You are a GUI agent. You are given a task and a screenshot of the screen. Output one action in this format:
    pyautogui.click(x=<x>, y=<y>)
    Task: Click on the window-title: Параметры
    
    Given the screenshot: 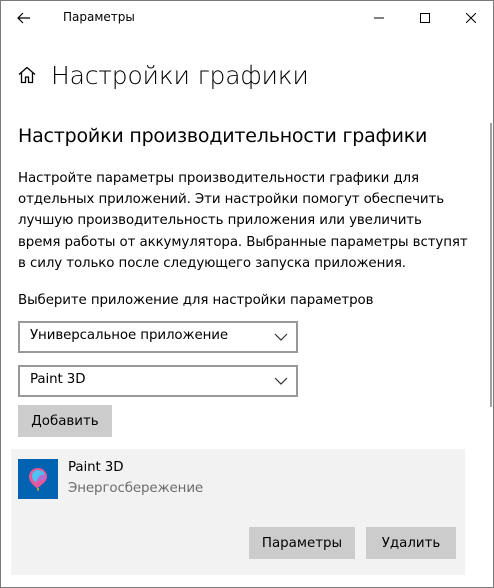 What is the action you would take?
    pyautogui.click(x=99, y=17)
    